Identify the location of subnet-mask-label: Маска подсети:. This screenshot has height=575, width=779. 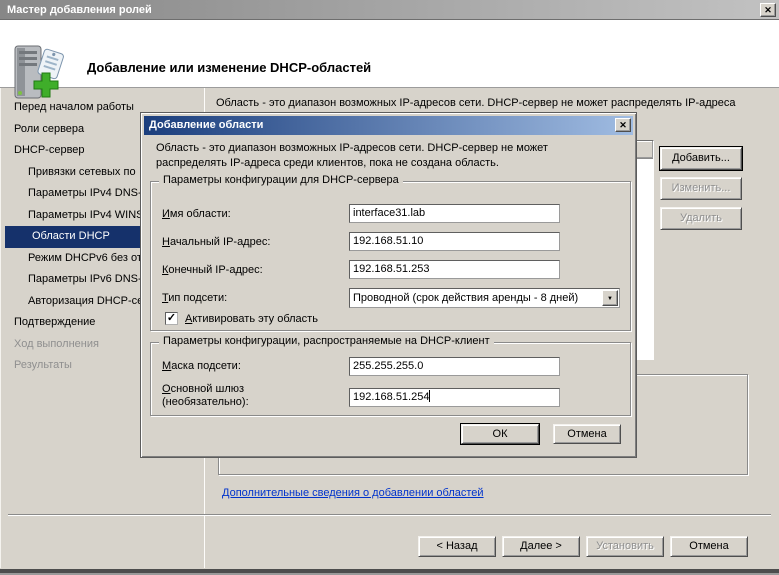
(201, 366).